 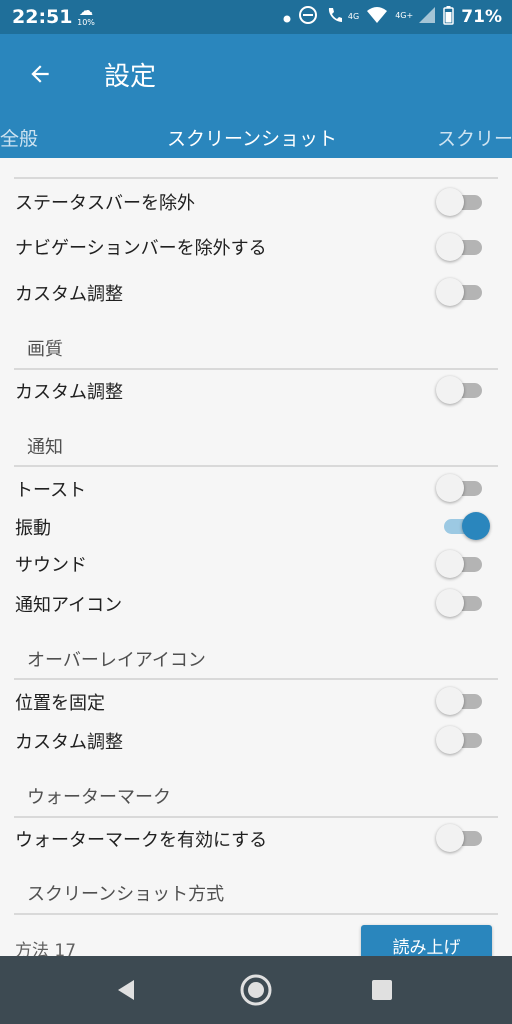 I want to click on sound-toggle, so click(x=461, y=564).